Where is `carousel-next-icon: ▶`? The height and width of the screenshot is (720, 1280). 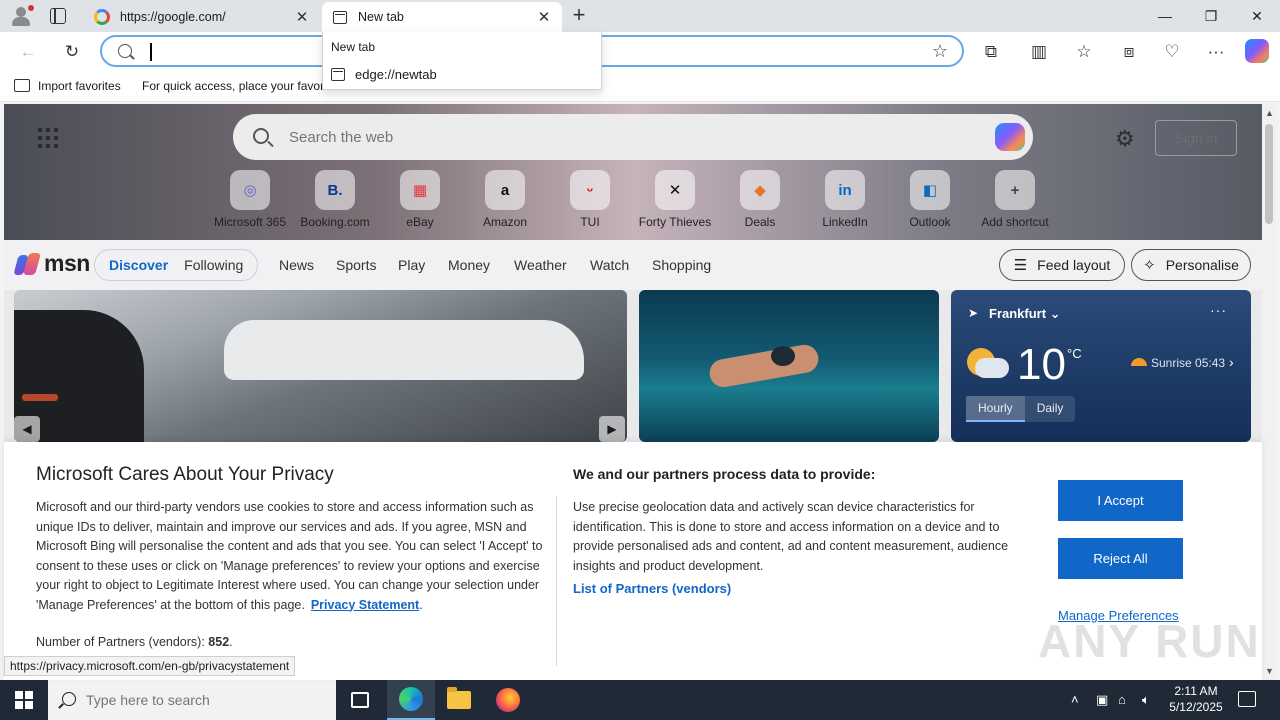
carousel-next-icon: ▶ is located at coordinates (612, 429).